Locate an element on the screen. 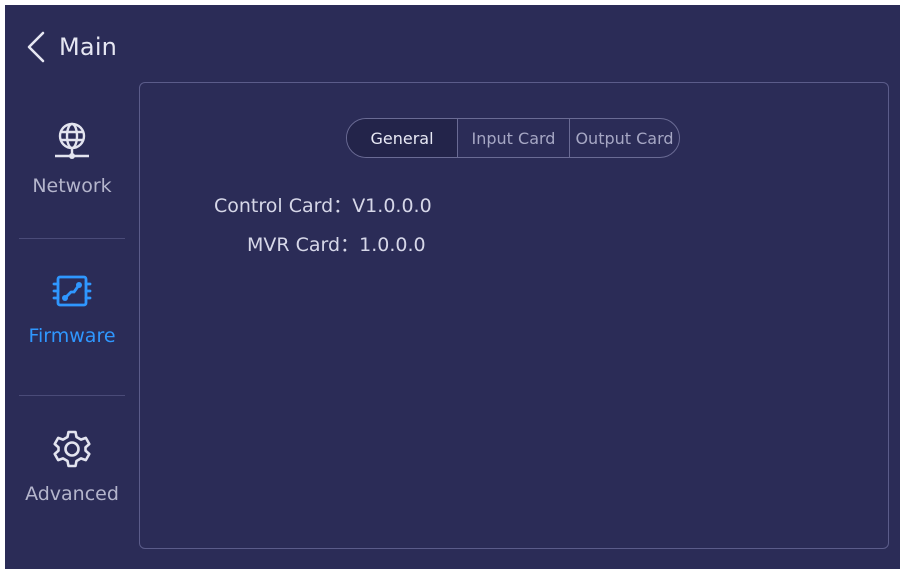 The image size is (900, 569). control-card-version: V1.0.0.0 is located at coordinates (392, 206).